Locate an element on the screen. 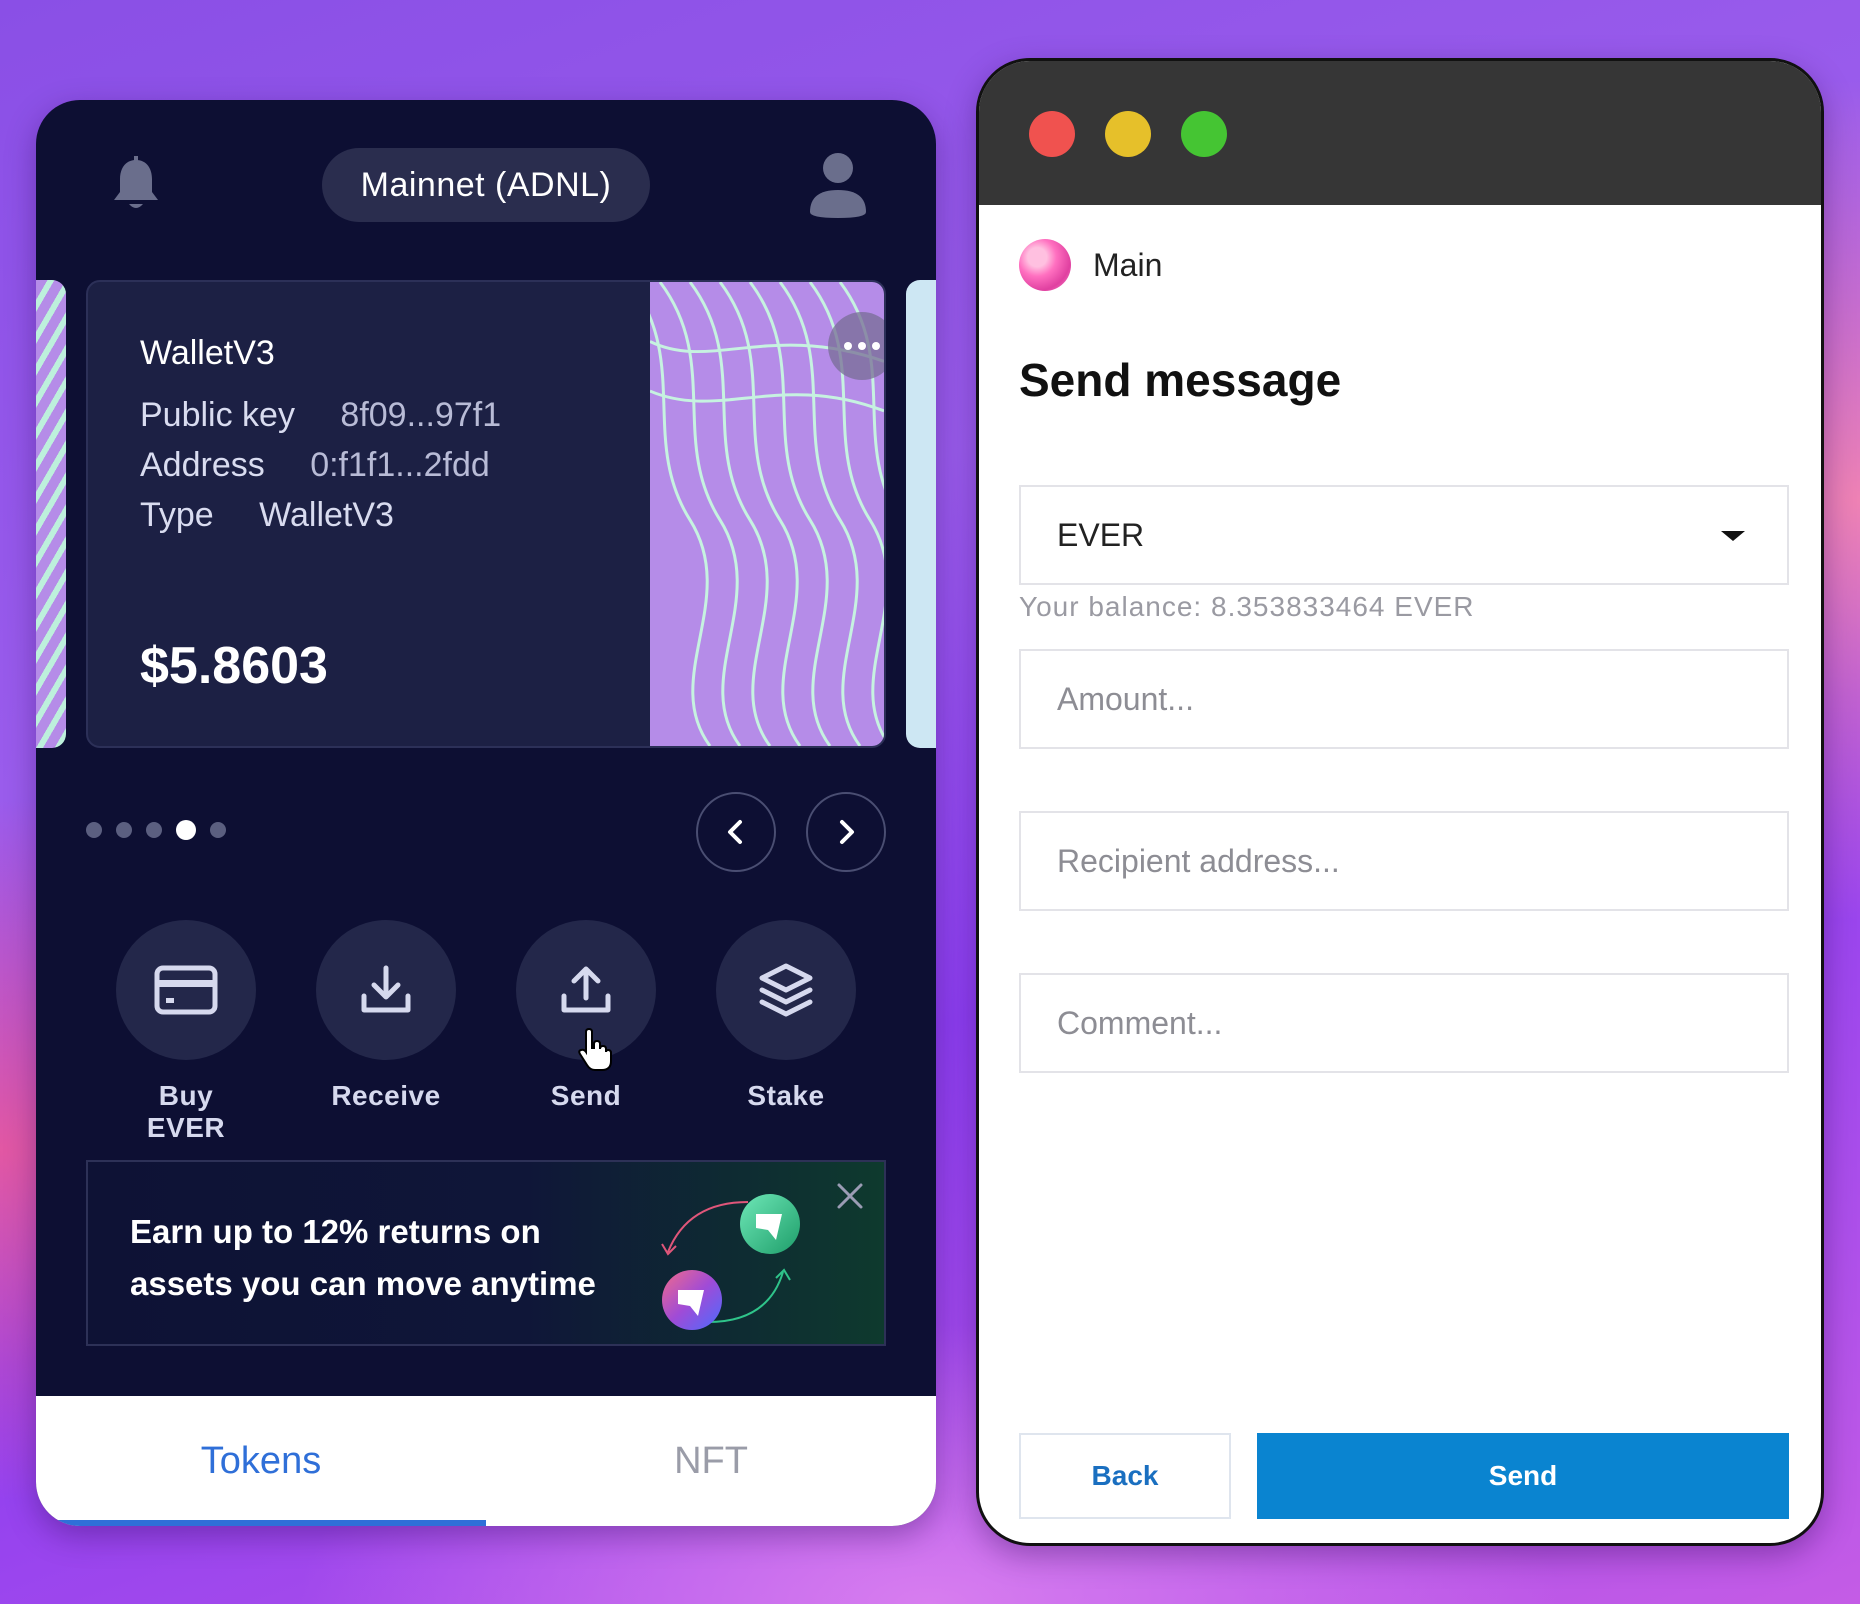  network-label: Mainnet (ADNL) is located at coordinates (486, 184).